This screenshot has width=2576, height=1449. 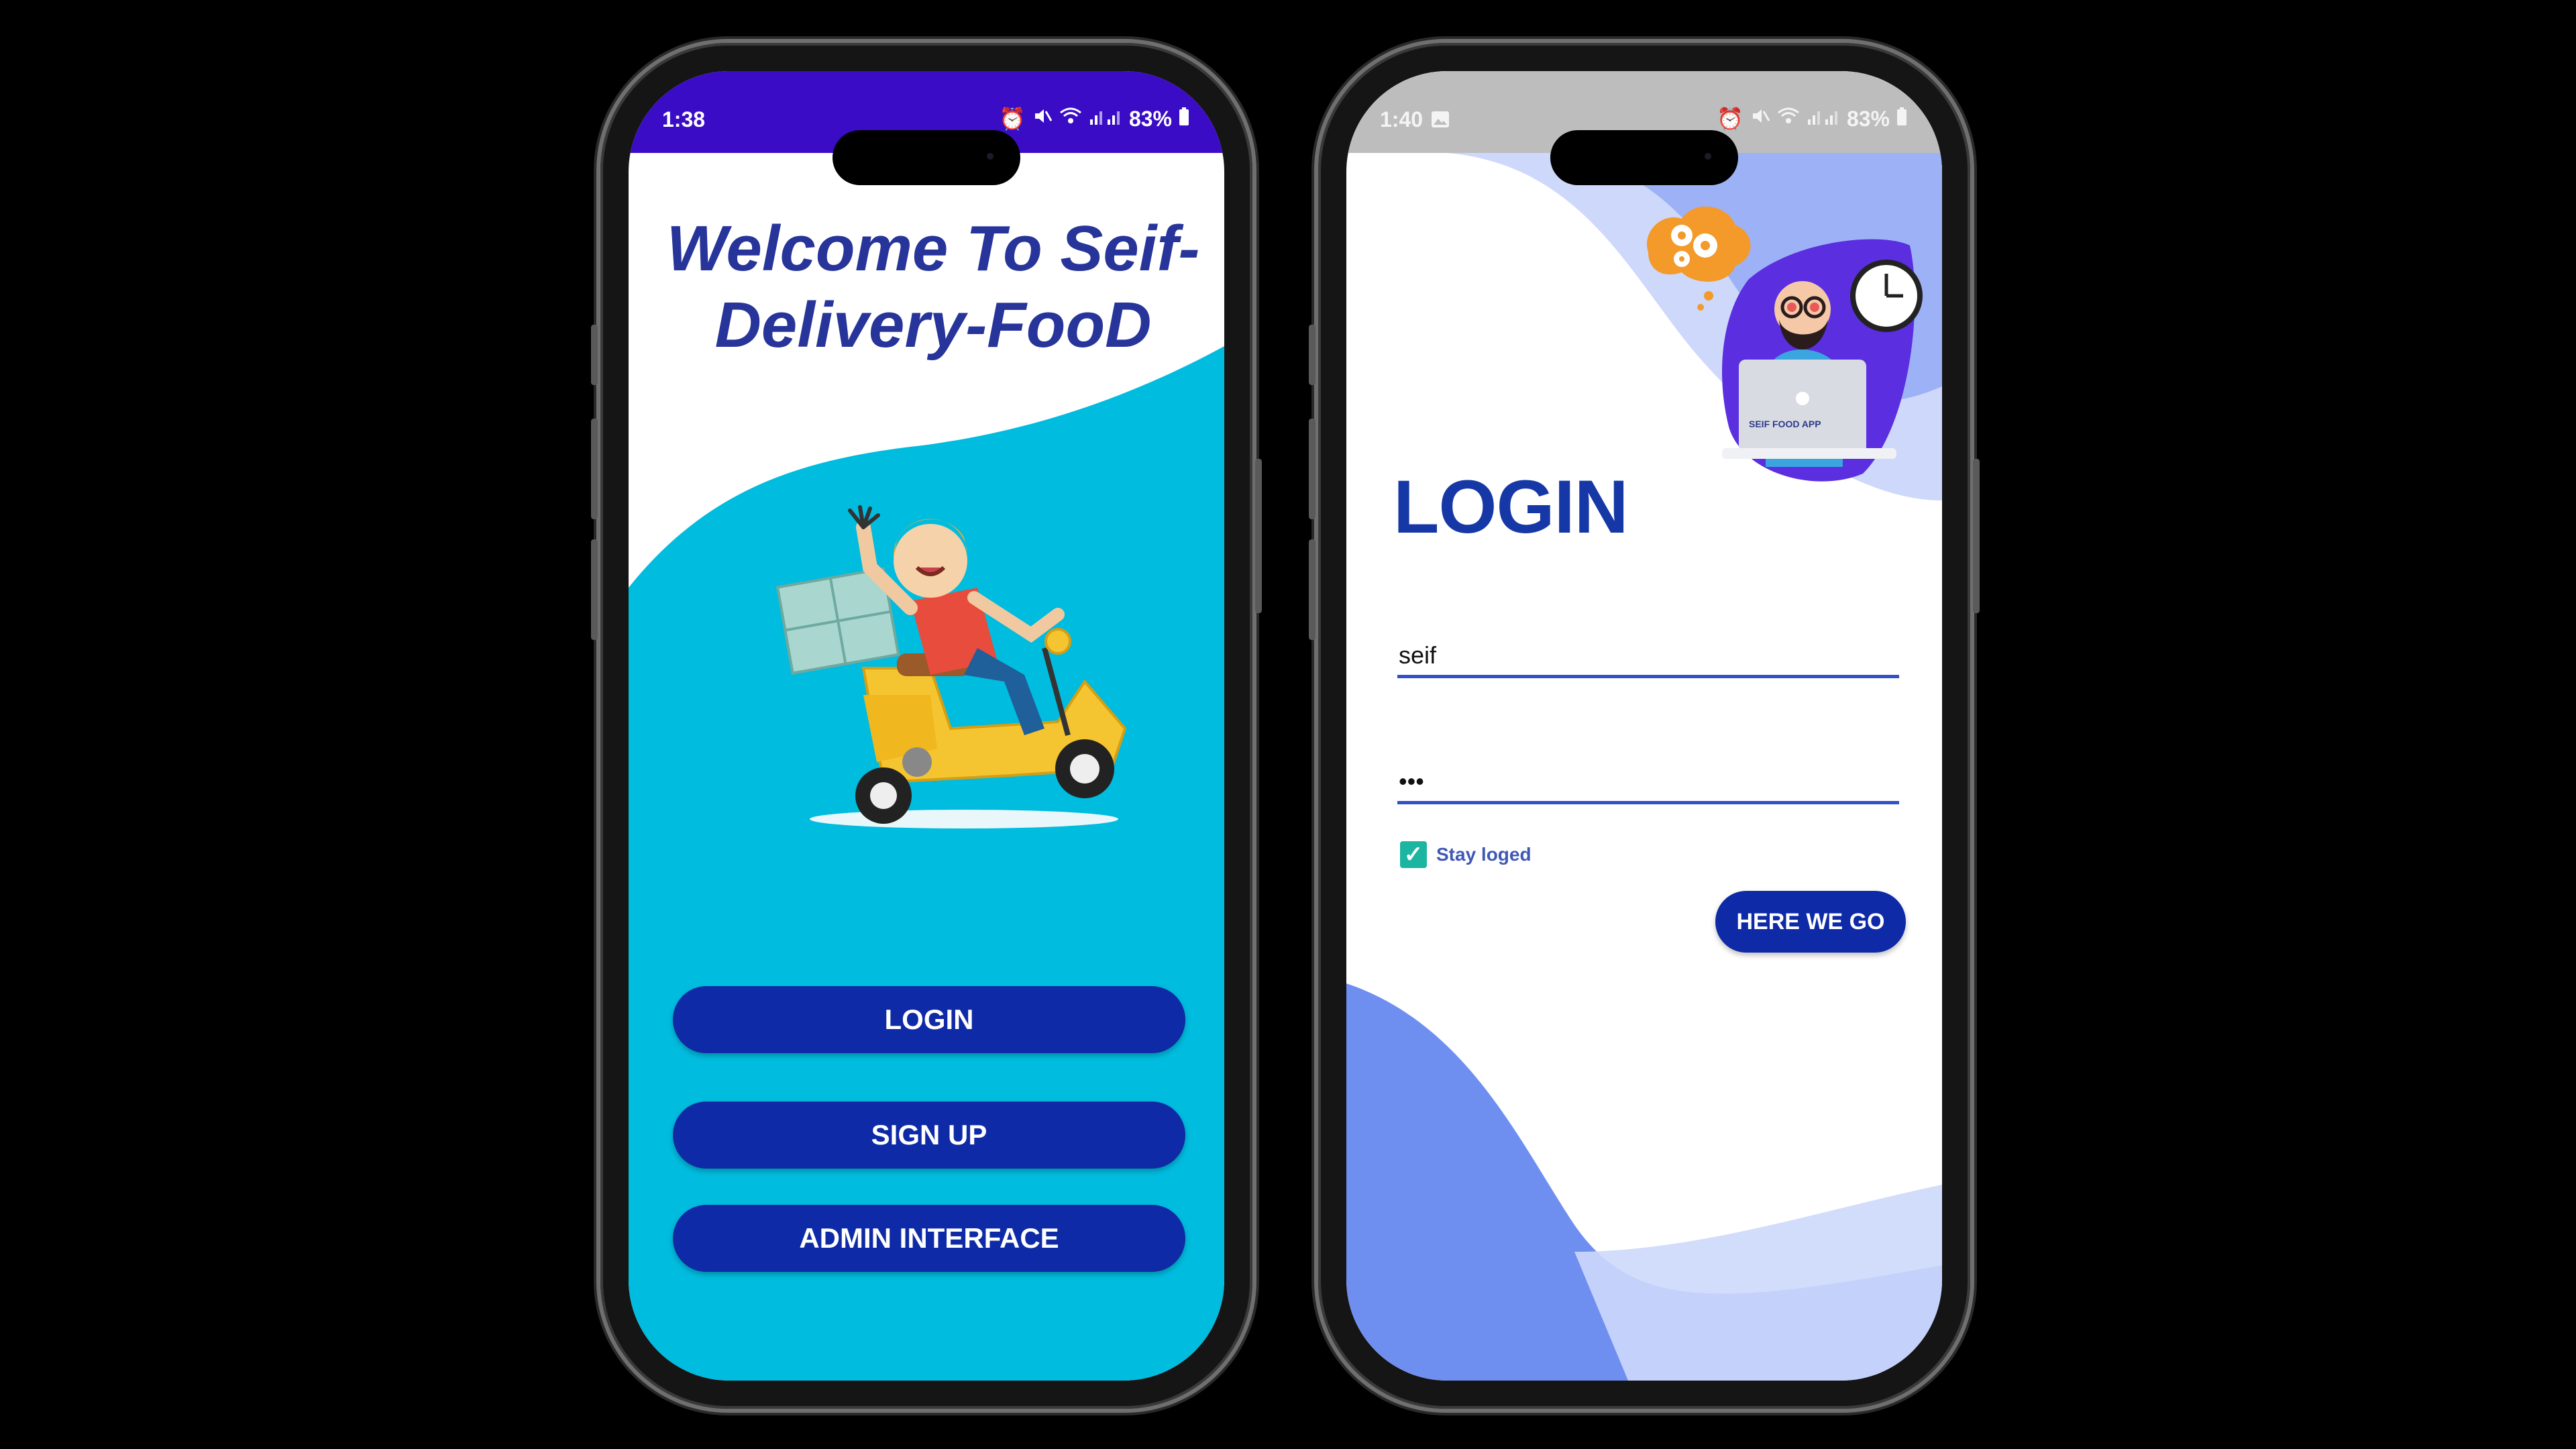 I want to click on stay-logged-row: ✓ Stay loged, so click(x=1466, y=854).